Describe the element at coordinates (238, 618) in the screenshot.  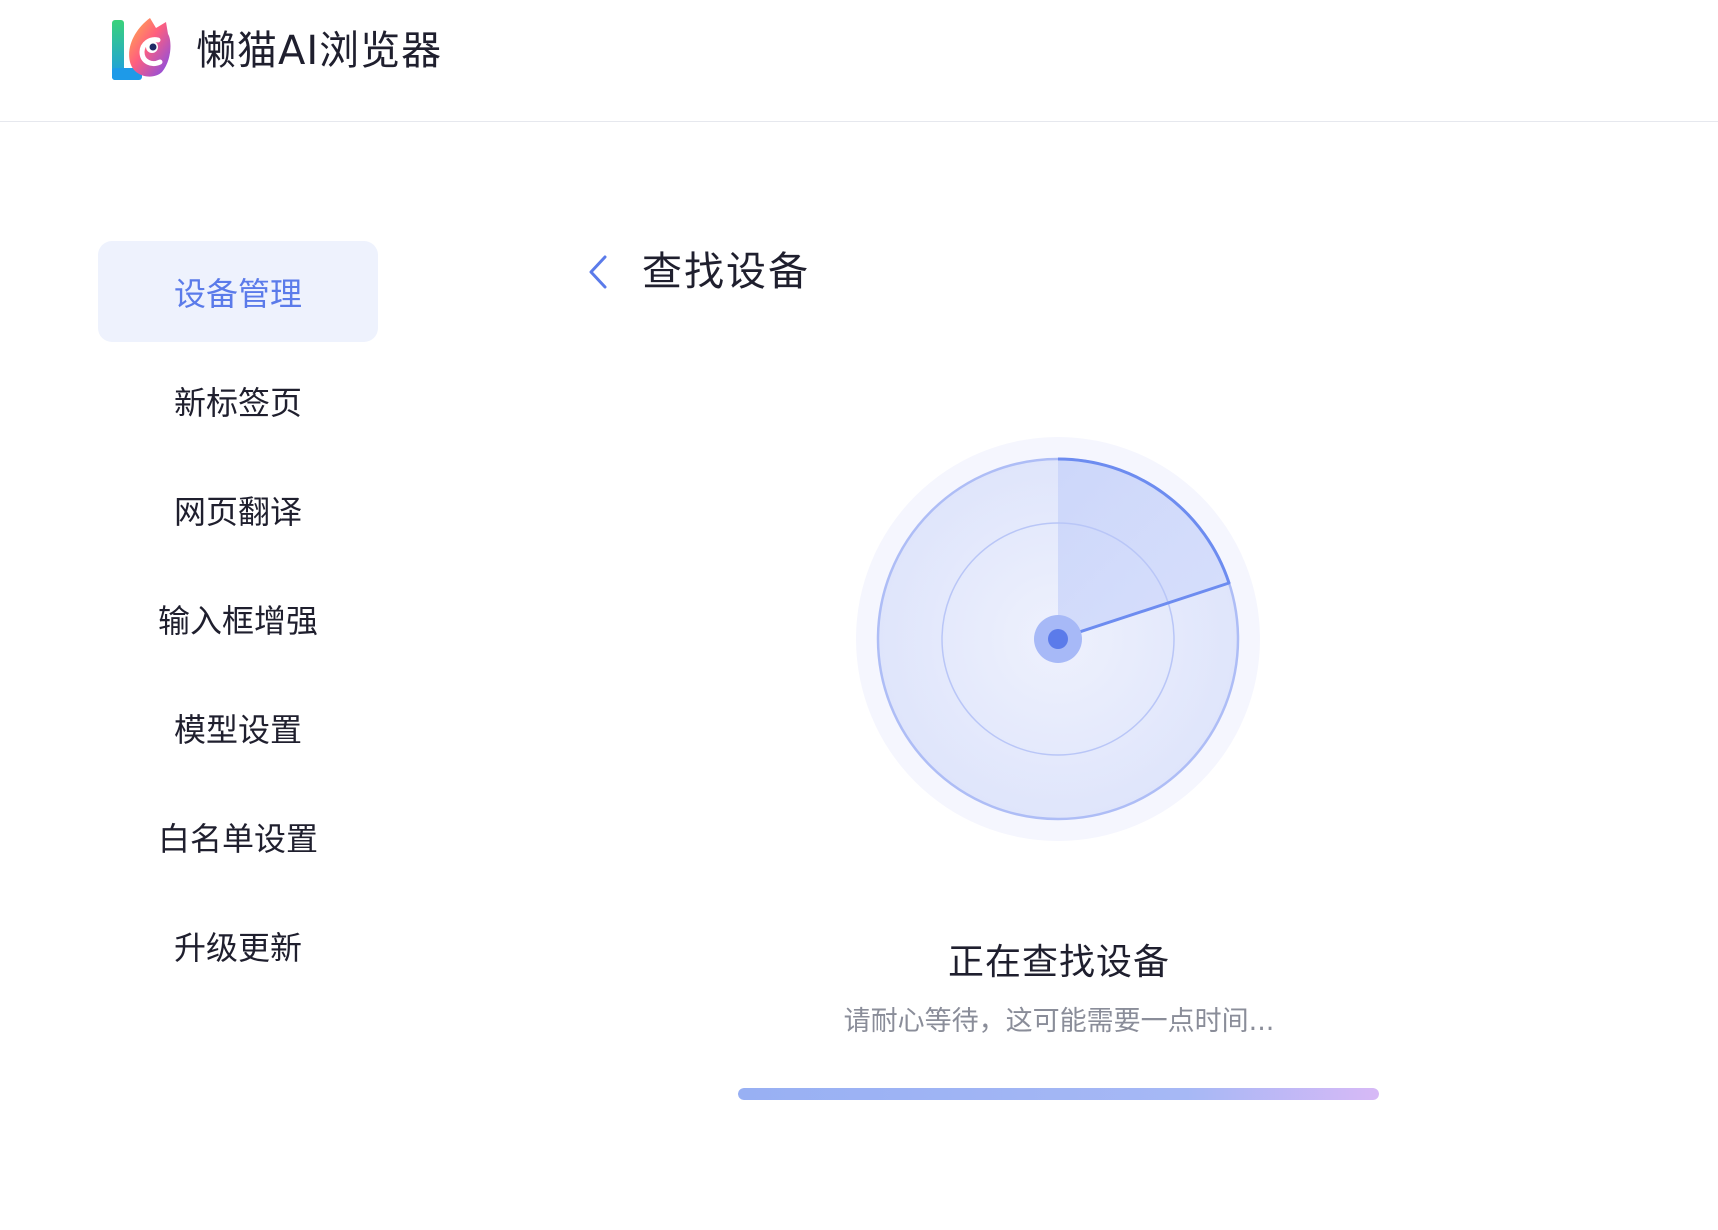
I see `sidebar-item-input-enhance: 输入框增强` at that location.